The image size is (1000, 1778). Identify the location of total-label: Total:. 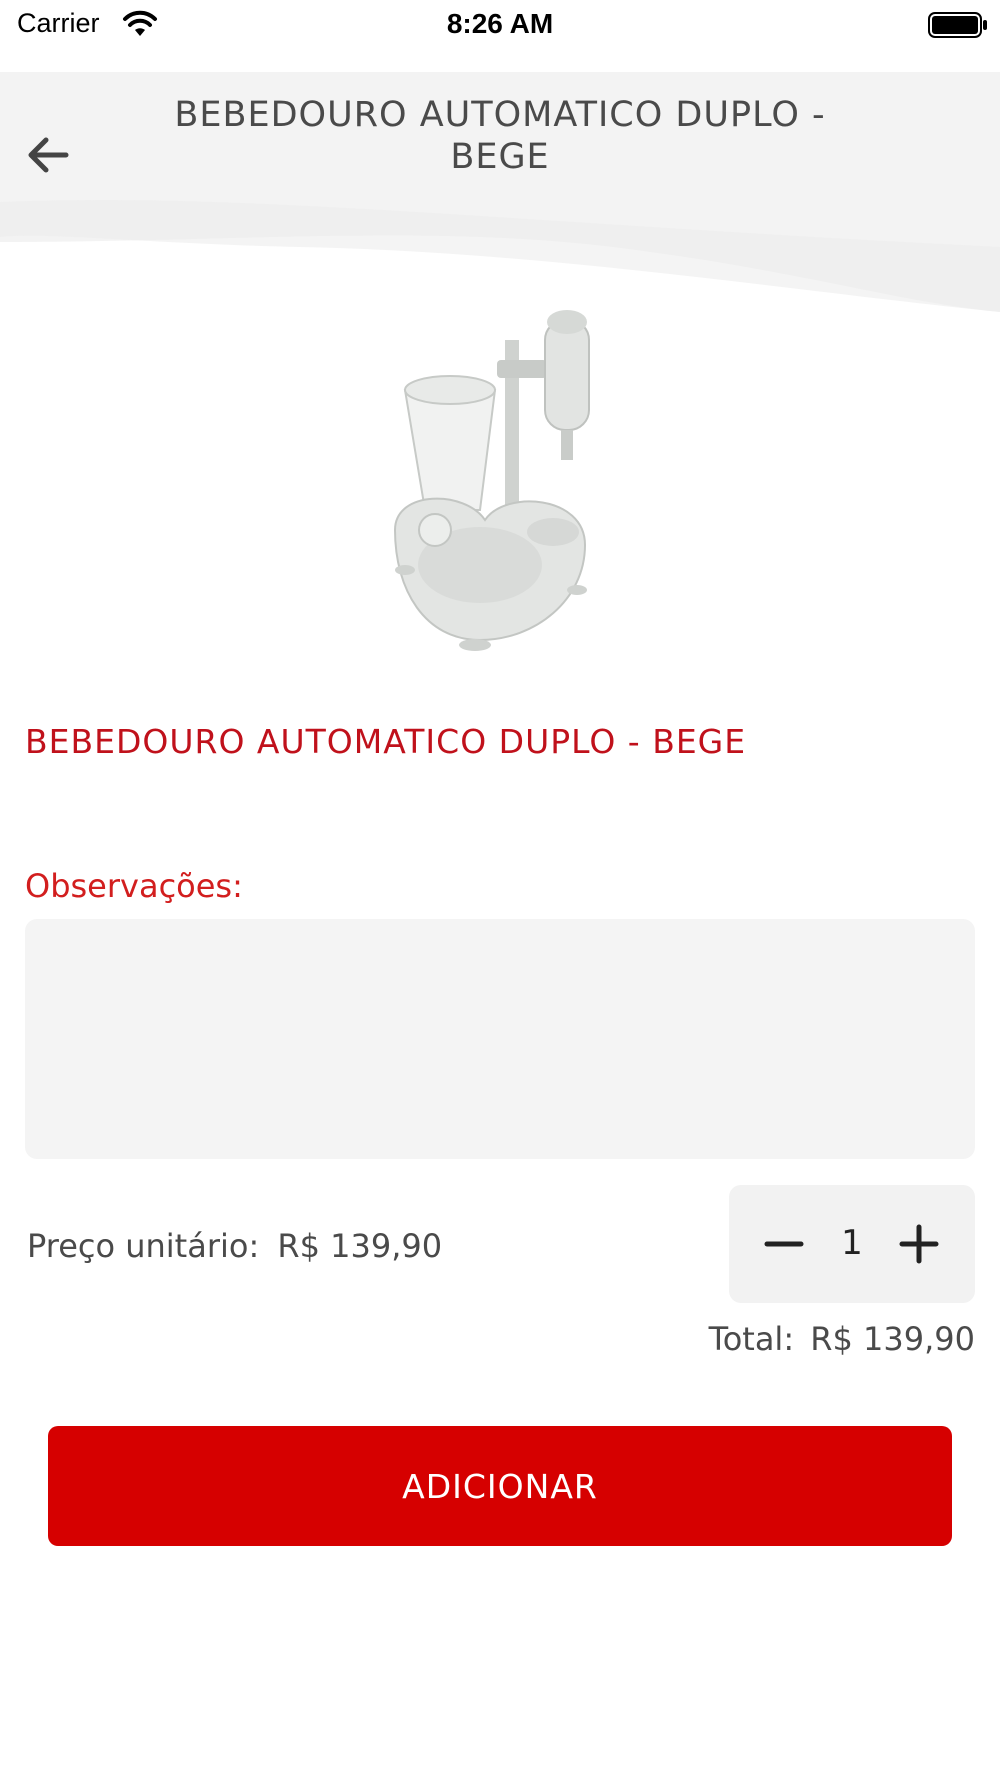
(751, 1339).